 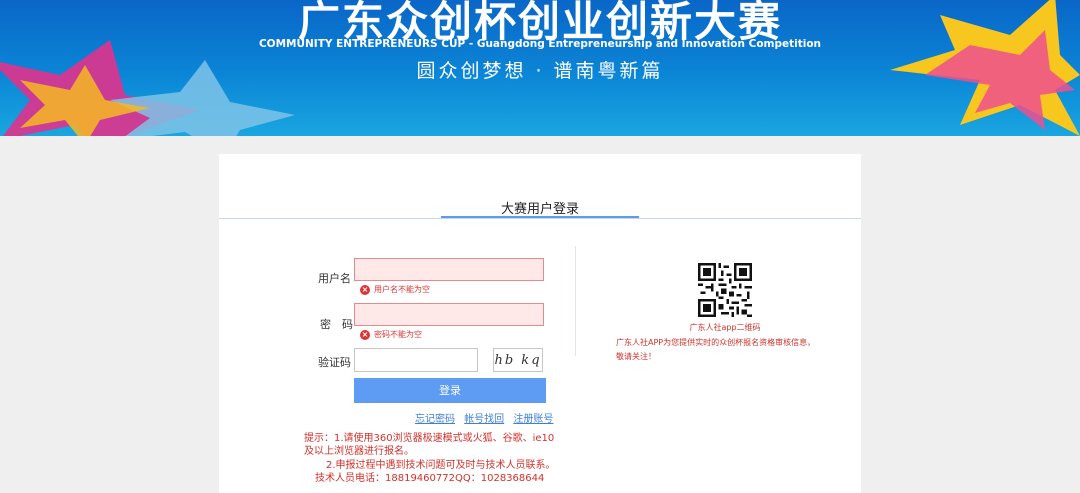 I want to click on tips-line-2: 及以上浏览器进行报名。, so click(x=359, y=451).